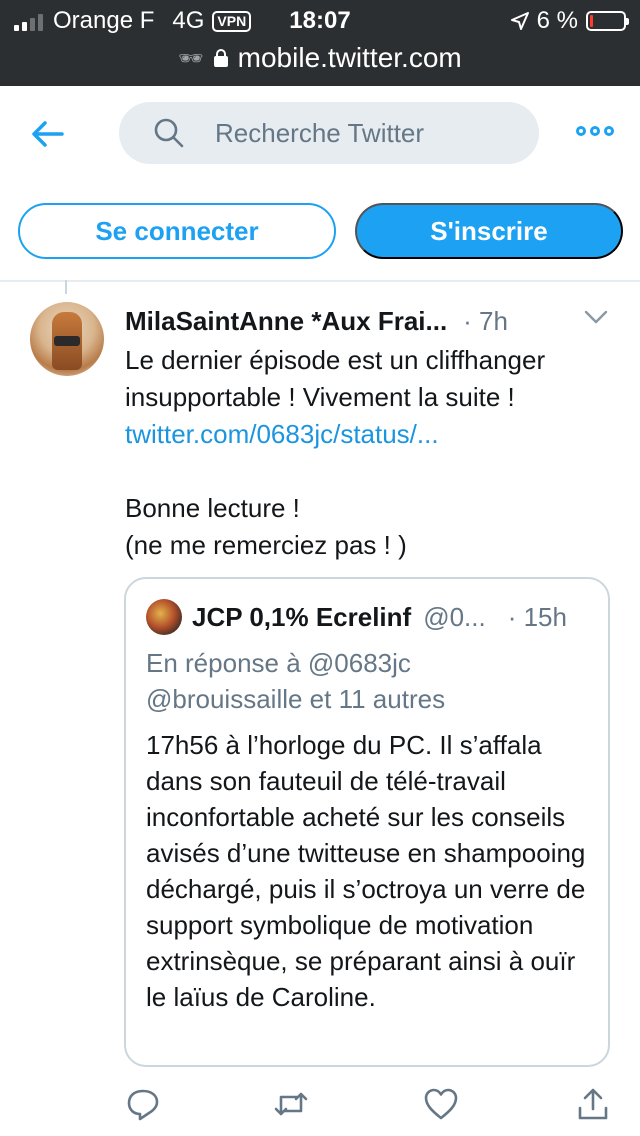 This screenshot has width=640, height=1136. What do you see at coordinates (596, 317) in the screenshot?
I see `chevron-down-icon` at bounding box center [596, 317].